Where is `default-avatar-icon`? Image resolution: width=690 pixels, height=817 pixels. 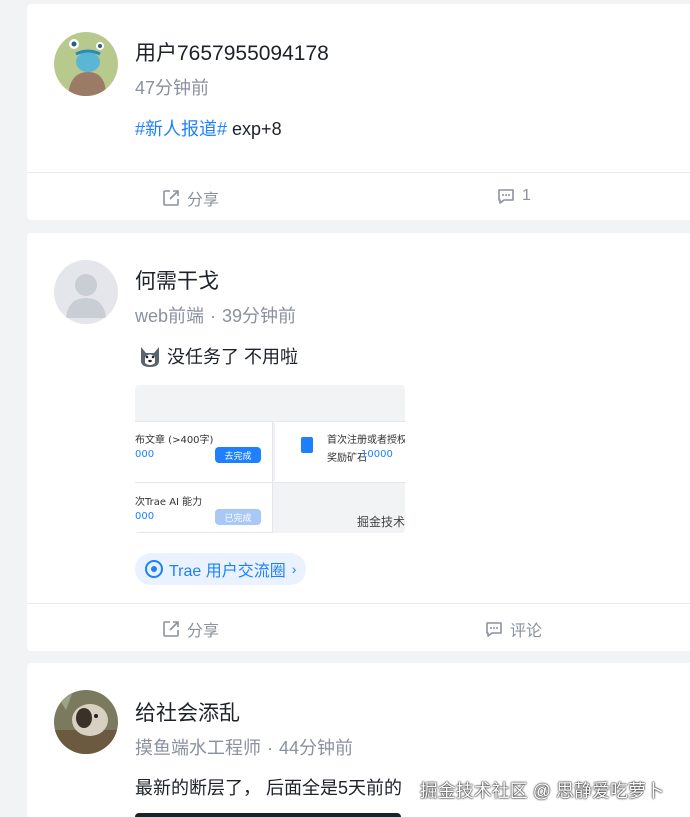
default-avatar-icon is located at coordinates (86, 292).